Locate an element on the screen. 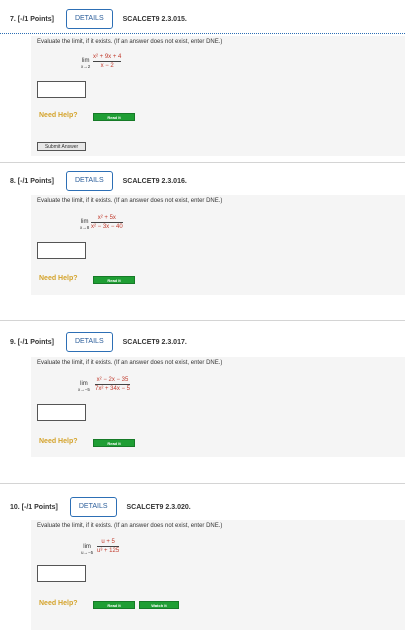  question-code: SCALCET9 2.3.015. is located at coordinates (154, 19).